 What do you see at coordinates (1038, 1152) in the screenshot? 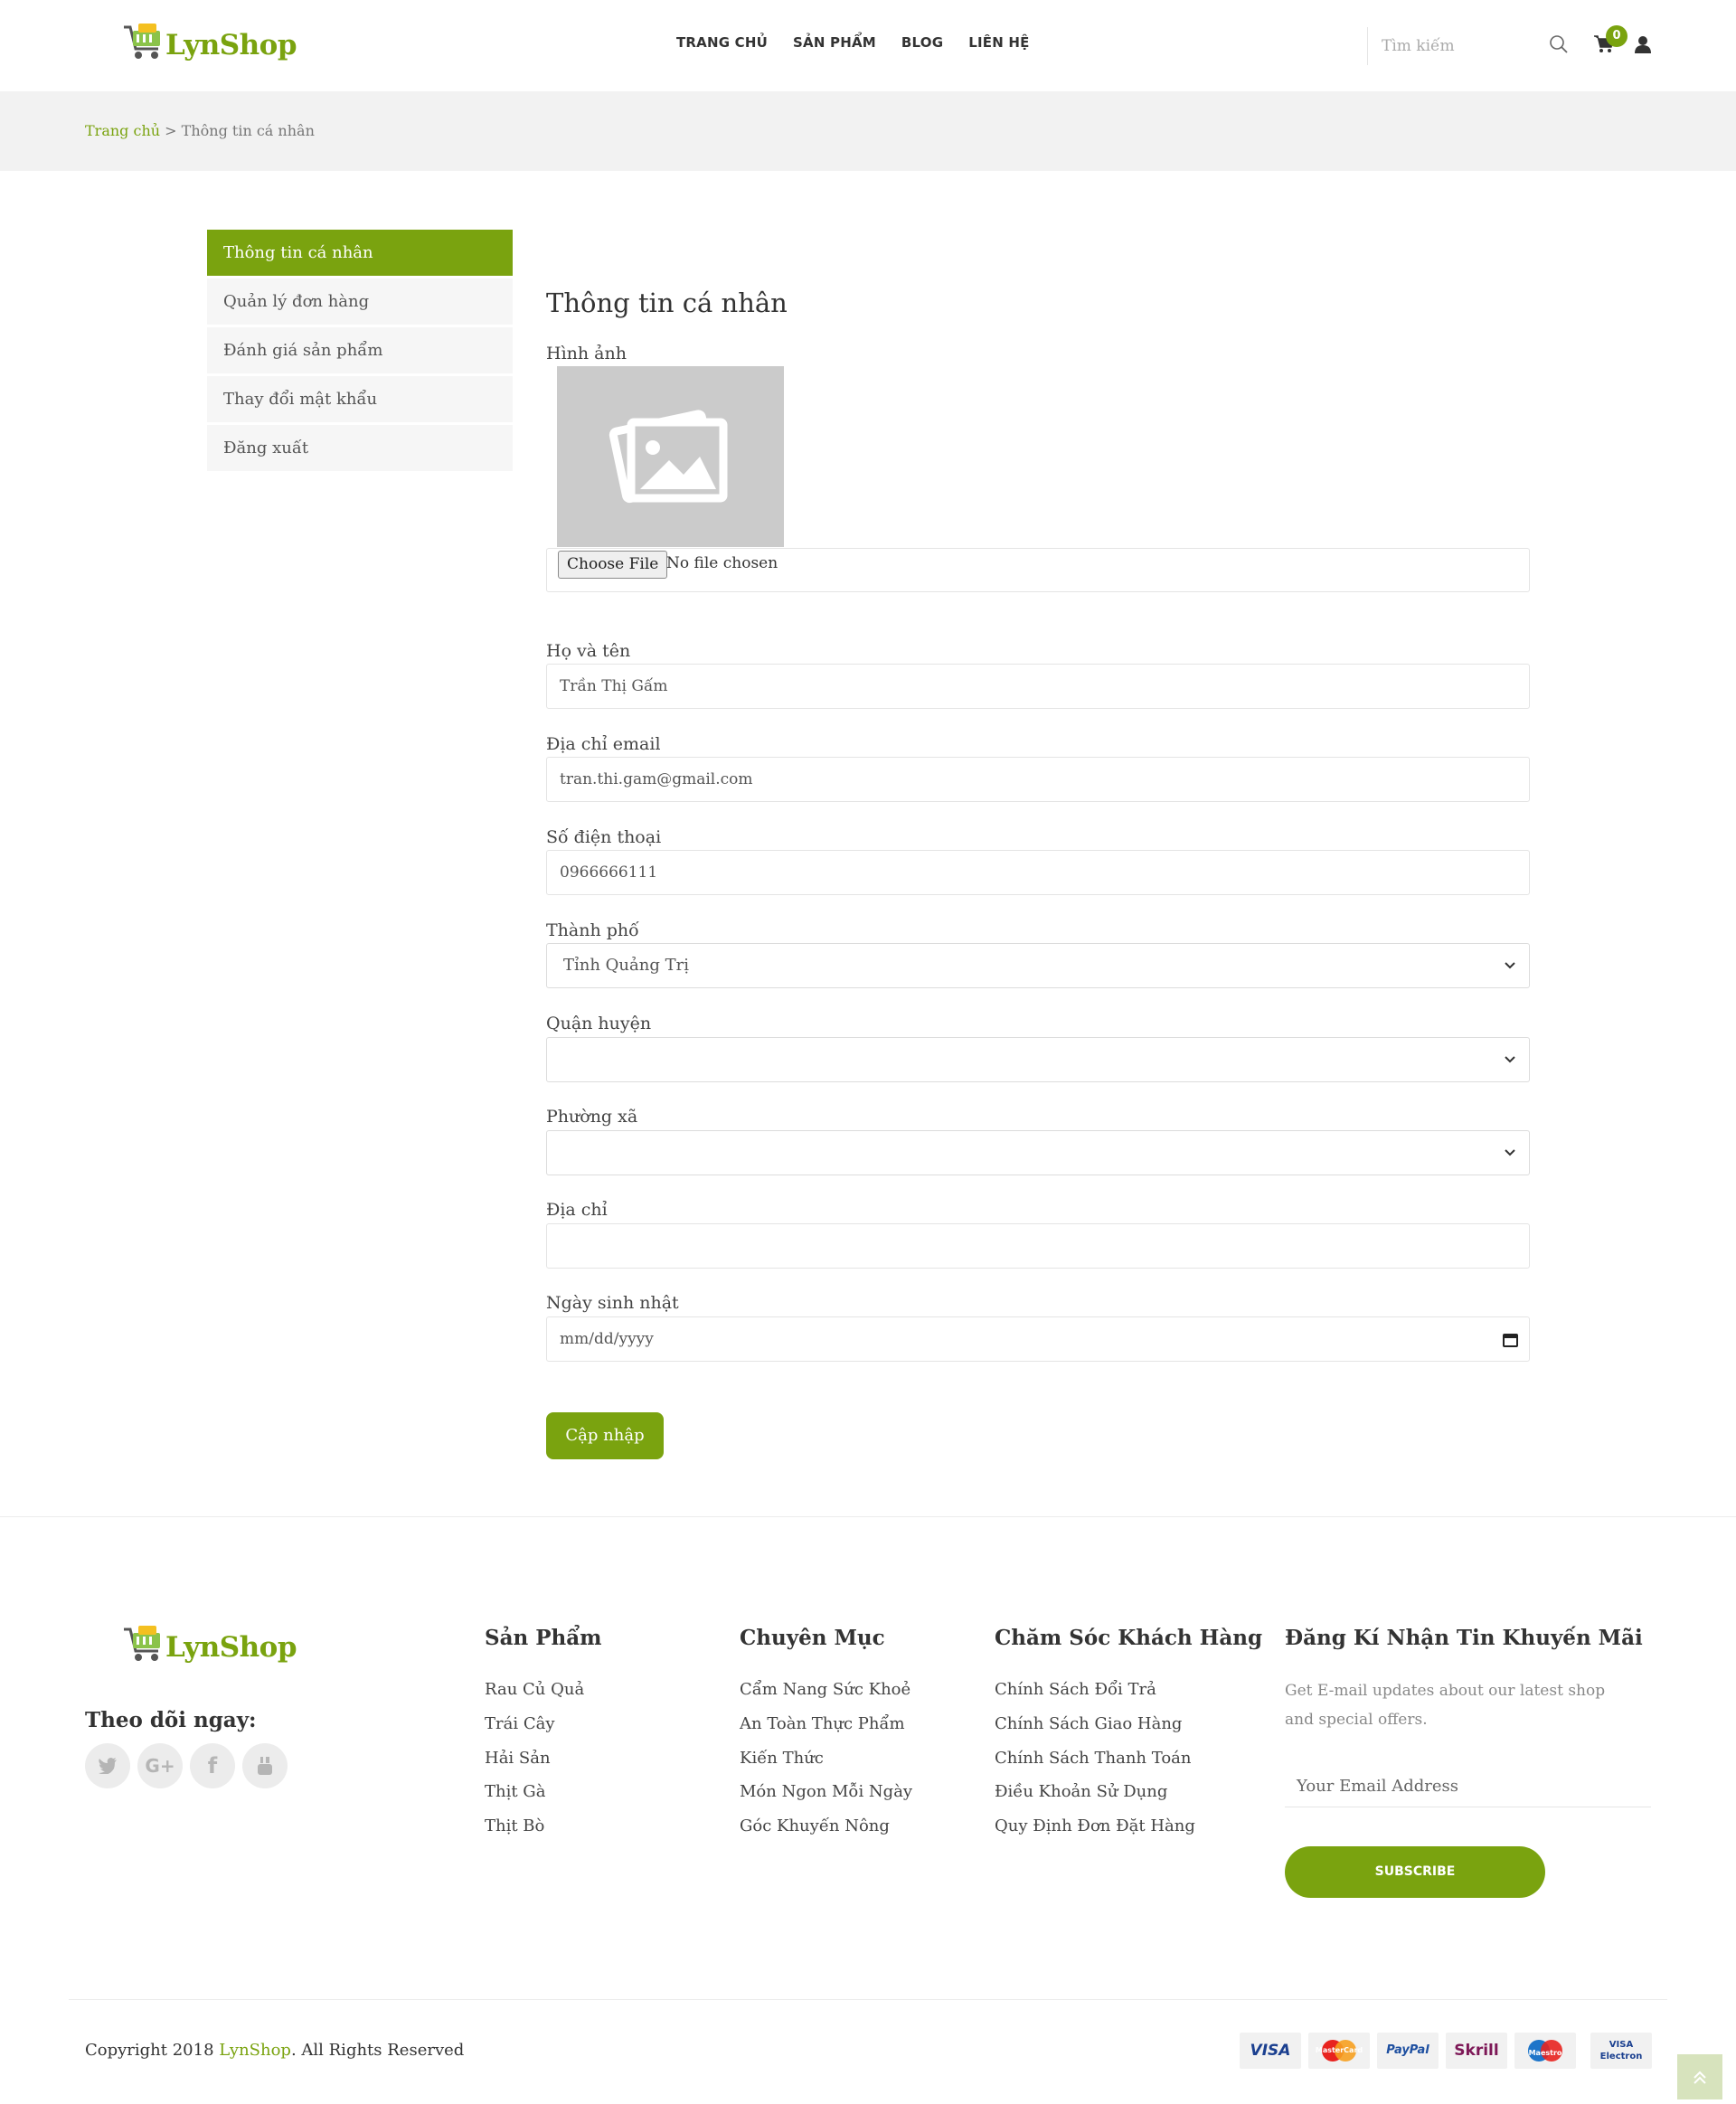
I see `ward-select` at bounding box center [1038, 1152].